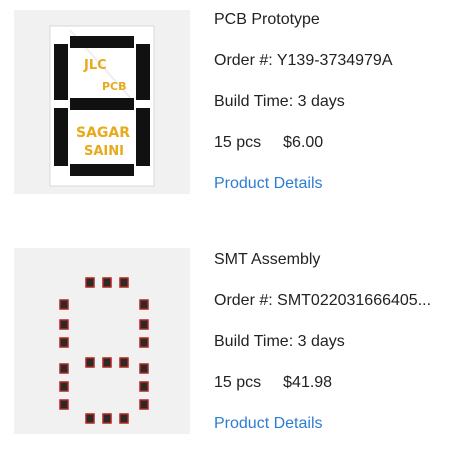 The height and width of the screenshot is (466, 466). I want to click on product-name: PCB Prototype, so click(267, 19).